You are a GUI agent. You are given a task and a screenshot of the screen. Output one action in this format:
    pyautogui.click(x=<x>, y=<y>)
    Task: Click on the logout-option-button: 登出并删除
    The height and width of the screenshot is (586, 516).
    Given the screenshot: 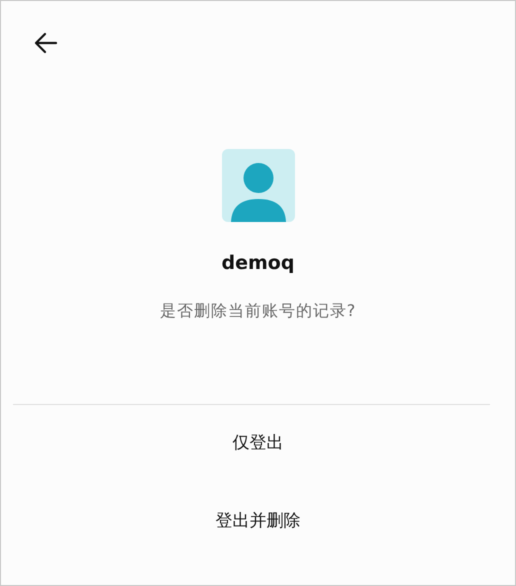 What is the action you would take?
    pyautogui.click(x=258, y=522)
    